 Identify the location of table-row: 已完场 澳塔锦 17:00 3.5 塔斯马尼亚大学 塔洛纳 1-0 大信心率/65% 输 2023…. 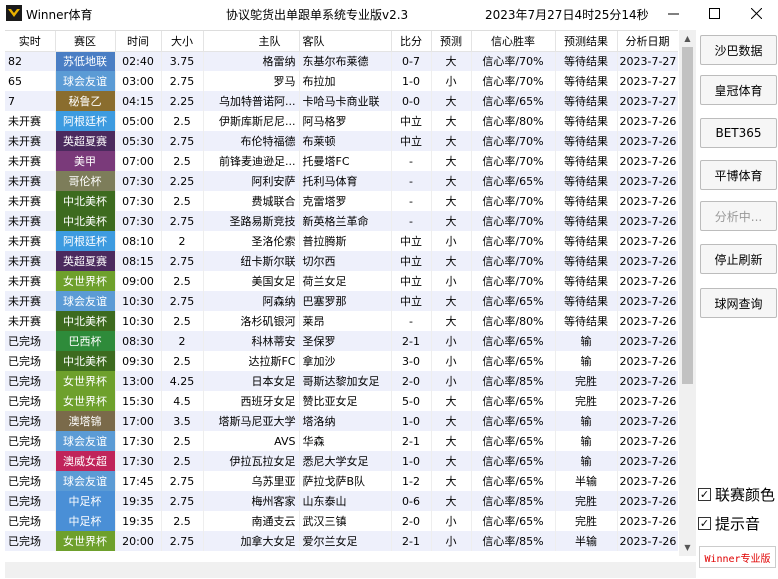
(341, 421).